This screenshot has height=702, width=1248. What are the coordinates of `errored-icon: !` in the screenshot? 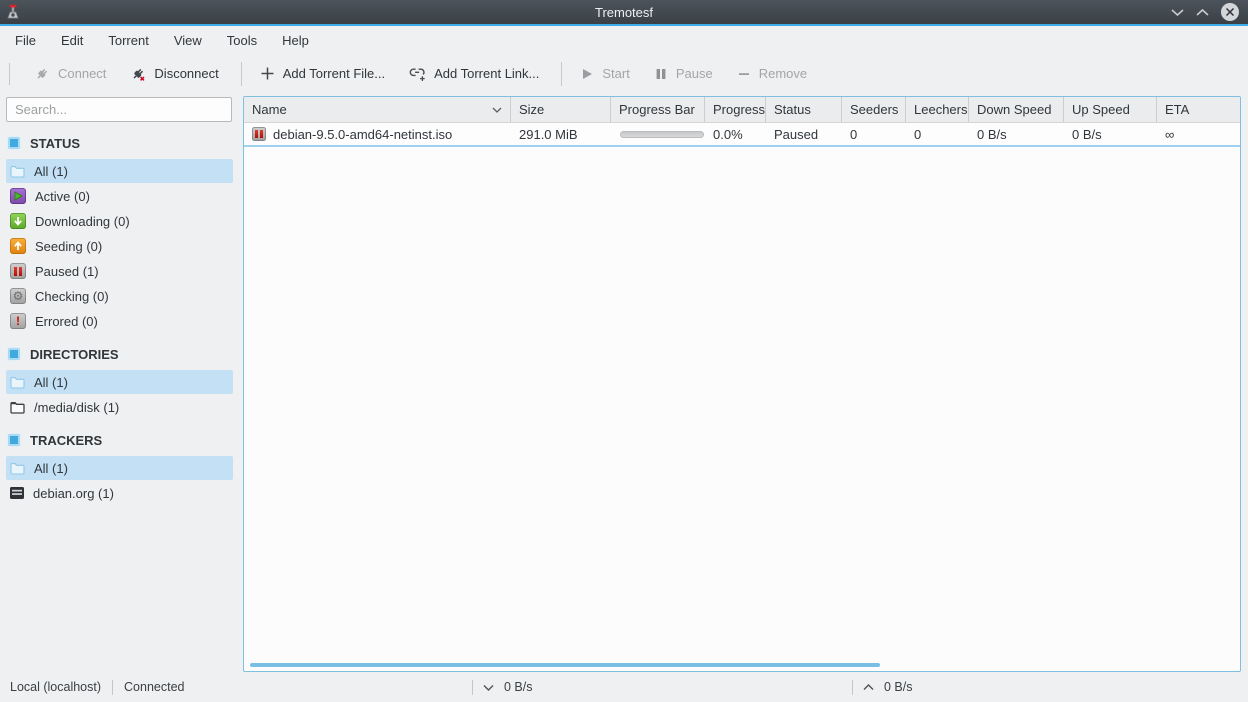 It's located at (18, 321).